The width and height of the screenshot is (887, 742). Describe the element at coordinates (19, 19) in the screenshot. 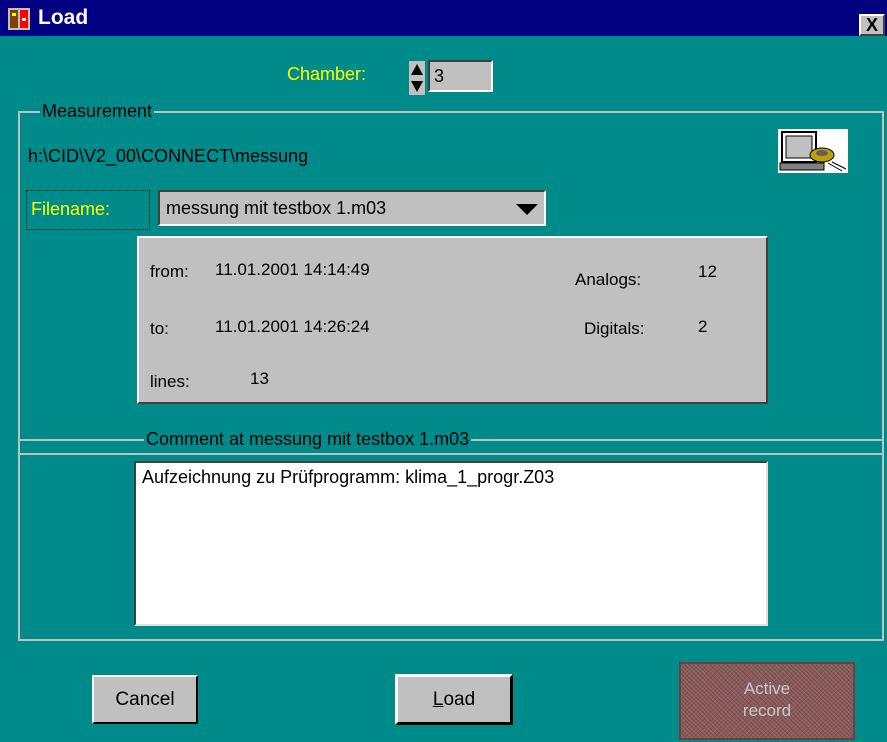

I see `app-icon` at that location.